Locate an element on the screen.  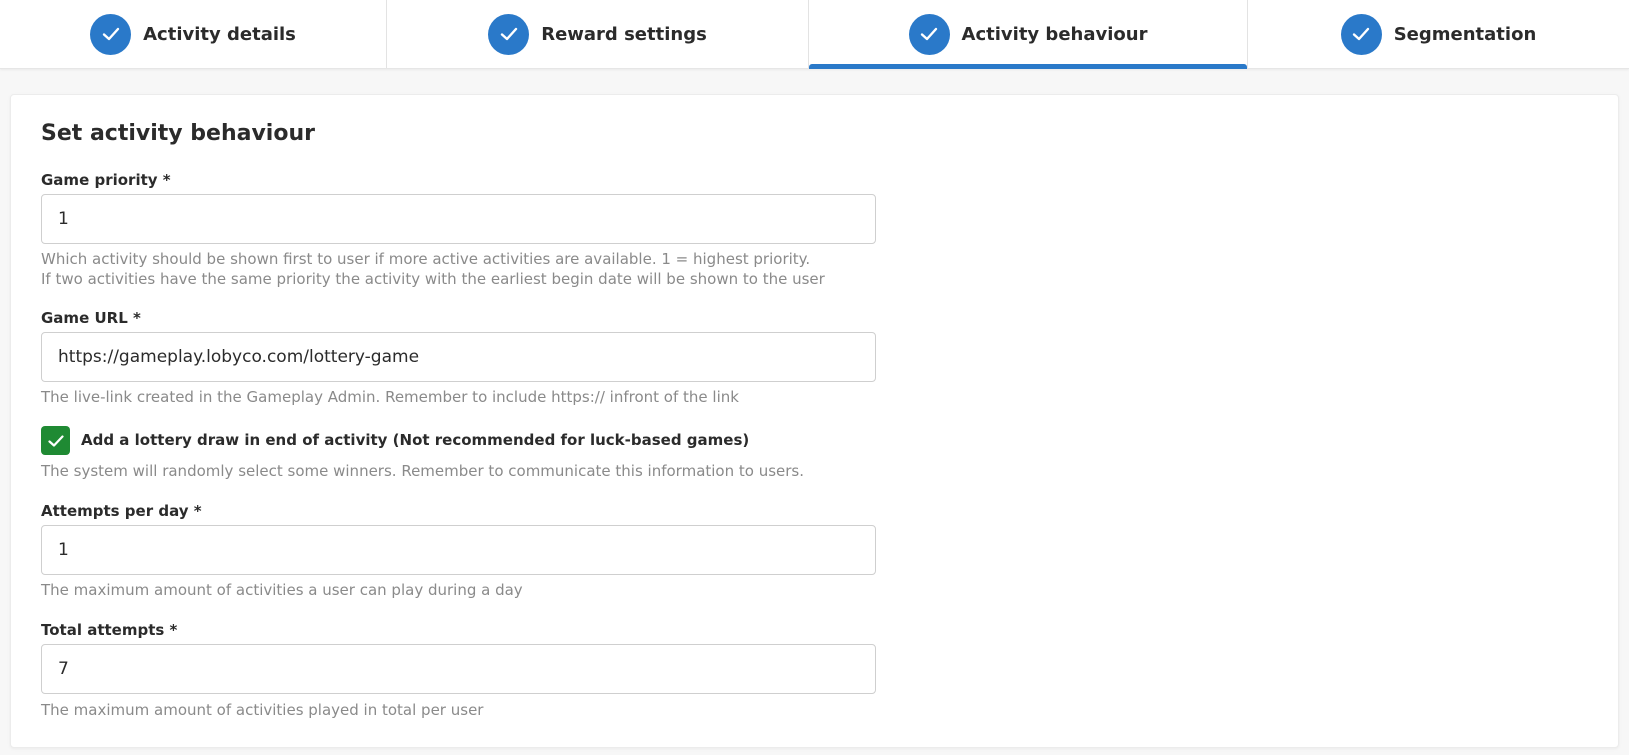
game-priority-input is located at coordinates (458, 219).